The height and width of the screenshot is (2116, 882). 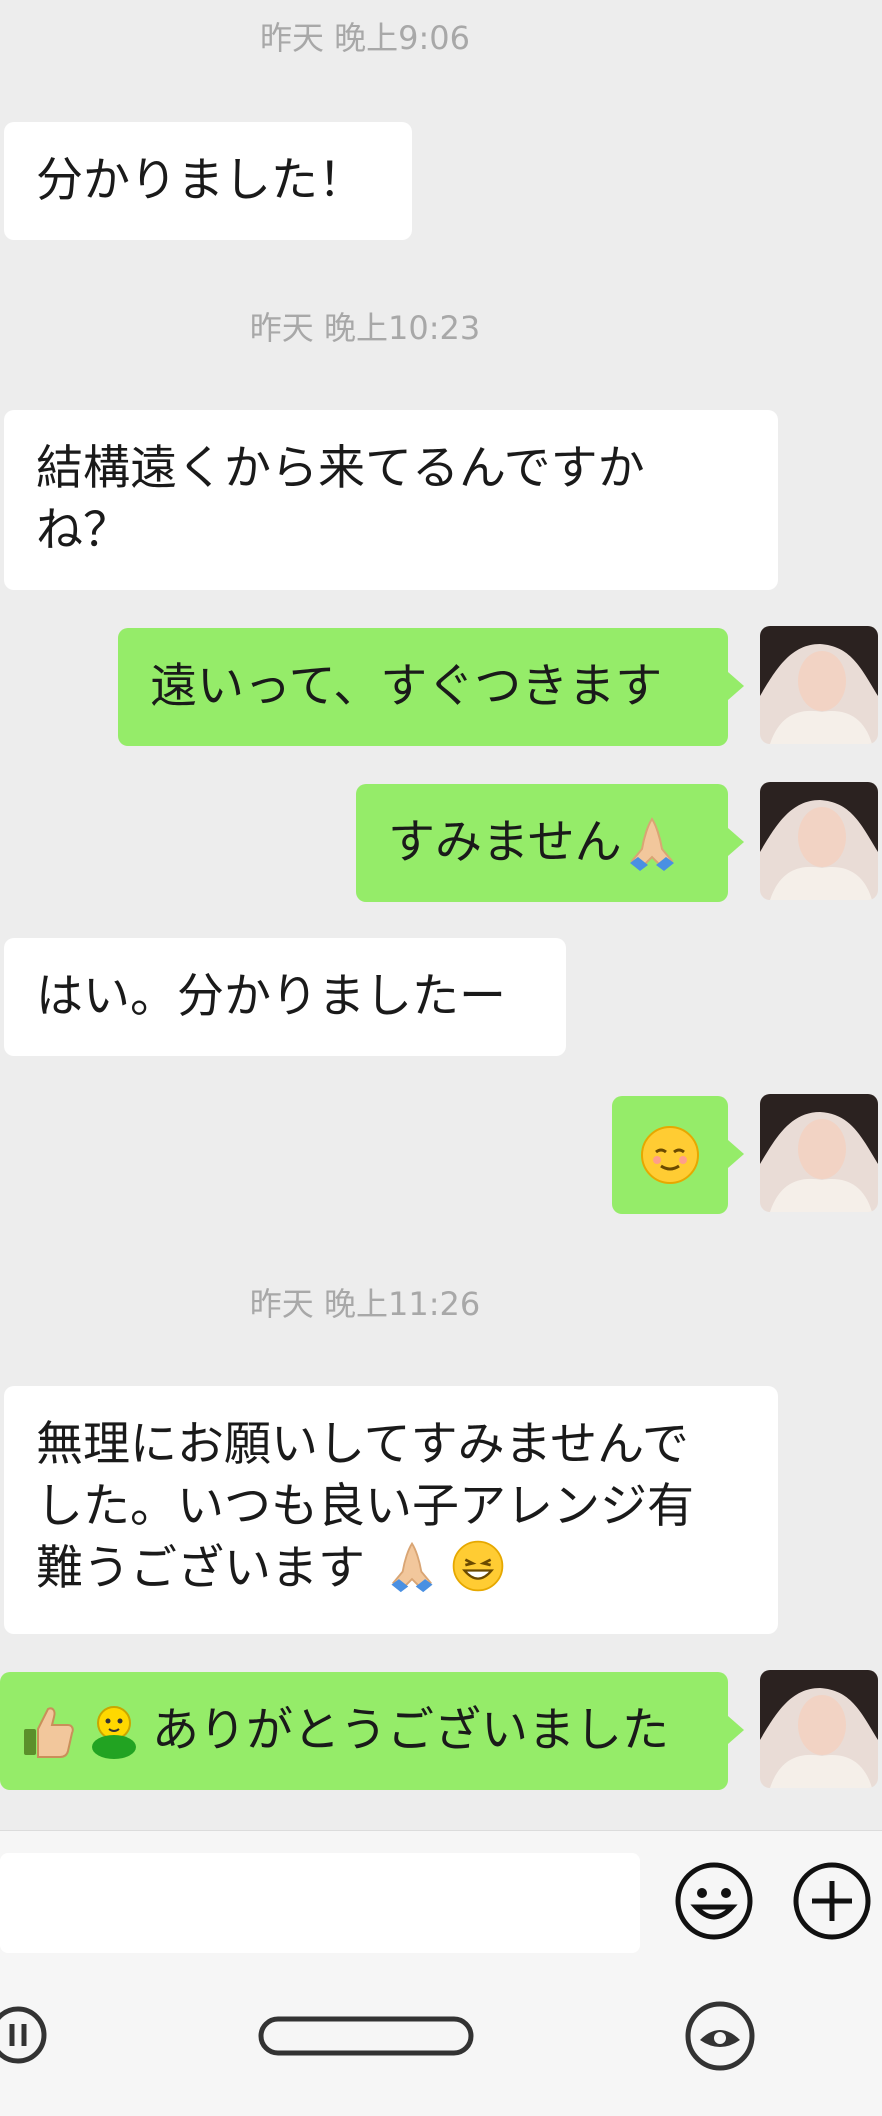 I want to click on timestamp: 昨天 晚上10:23, so click(x=365, y=328).